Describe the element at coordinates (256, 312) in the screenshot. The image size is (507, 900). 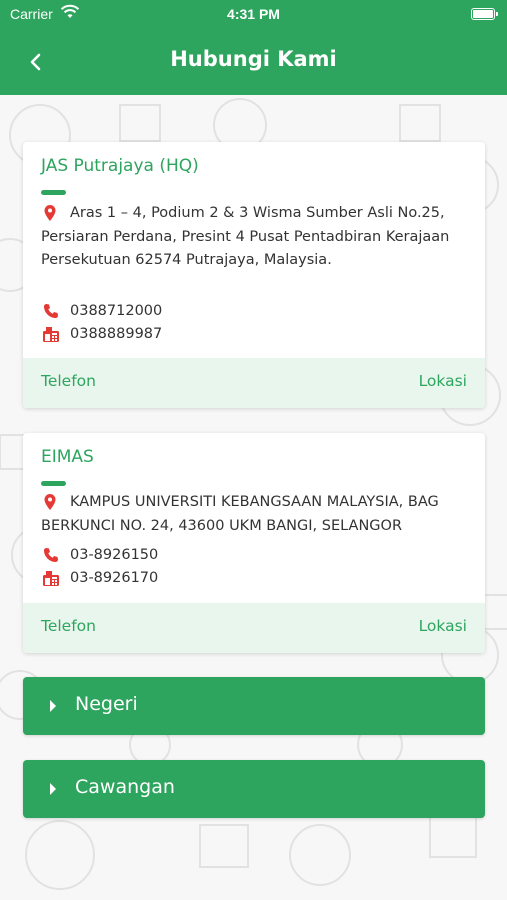
I see `office-phone: 0388712000` at that location.